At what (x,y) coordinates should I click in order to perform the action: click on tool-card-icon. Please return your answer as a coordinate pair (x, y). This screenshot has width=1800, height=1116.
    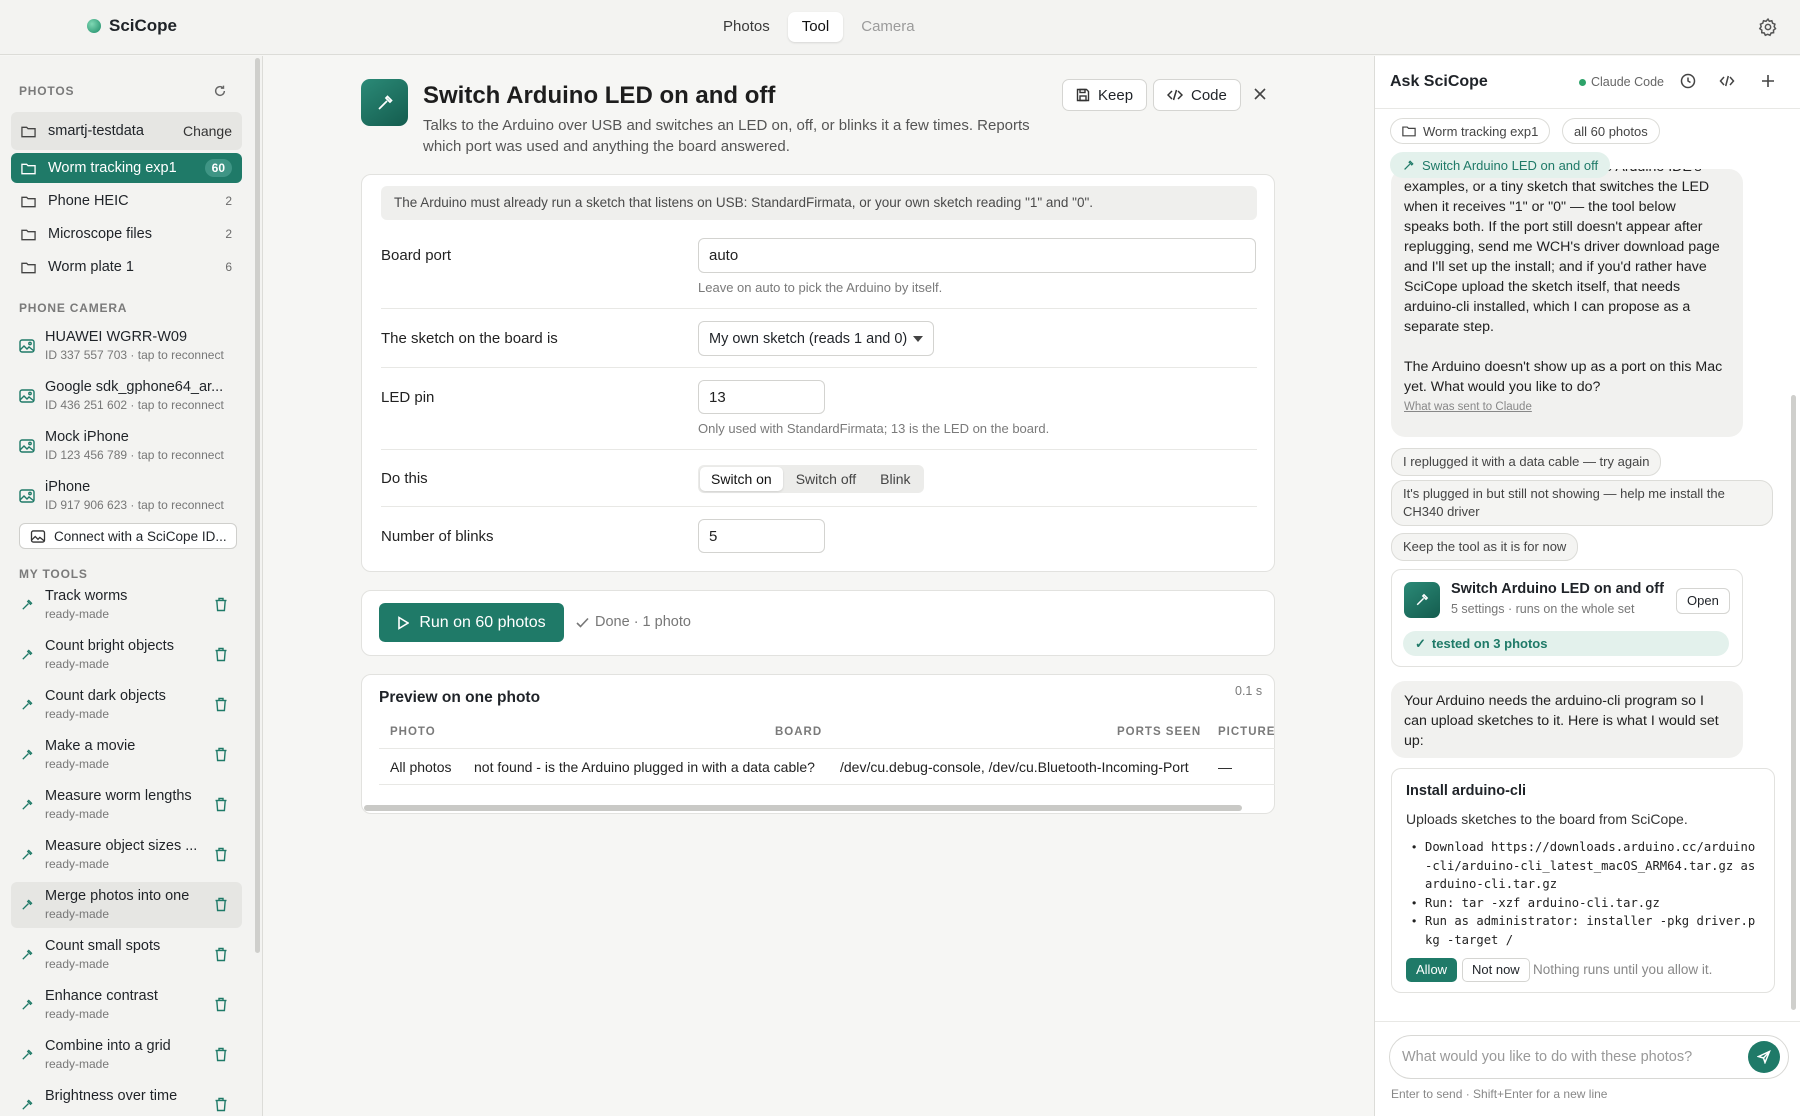
    Looking at the image, I should click on (1422, 600).